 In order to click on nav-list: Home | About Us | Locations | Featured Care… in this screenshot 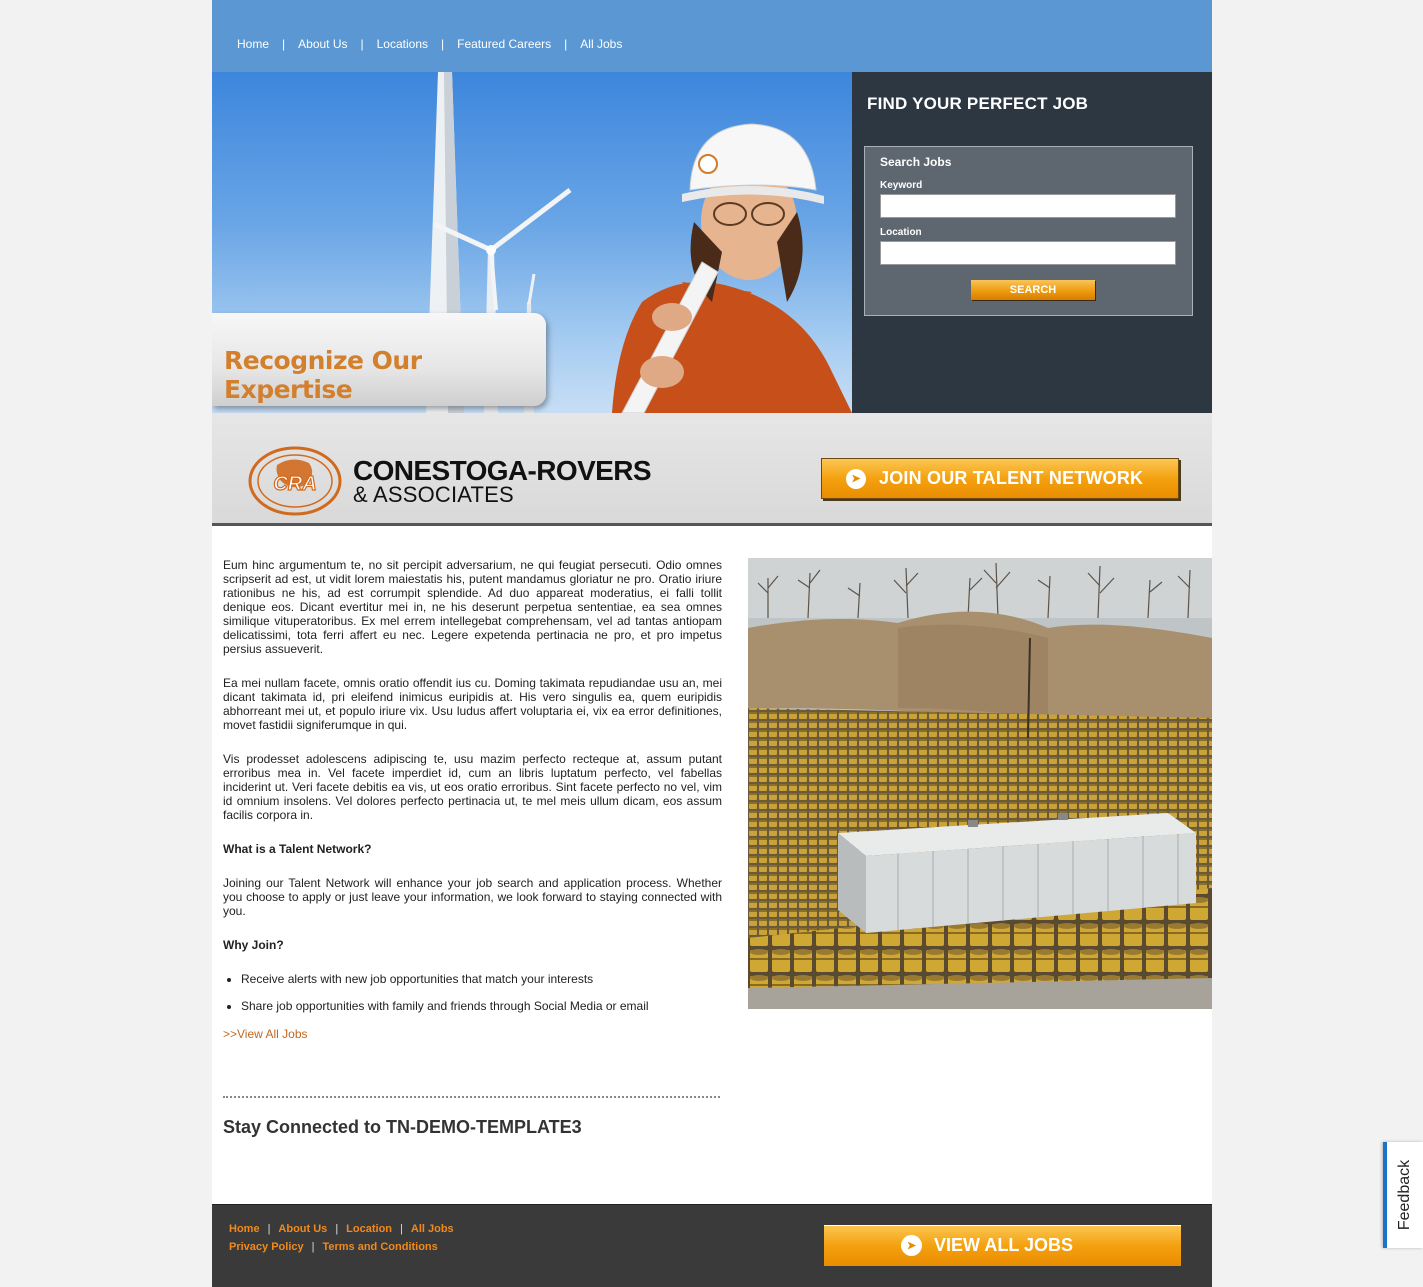, I will do `click(429, 44)`.